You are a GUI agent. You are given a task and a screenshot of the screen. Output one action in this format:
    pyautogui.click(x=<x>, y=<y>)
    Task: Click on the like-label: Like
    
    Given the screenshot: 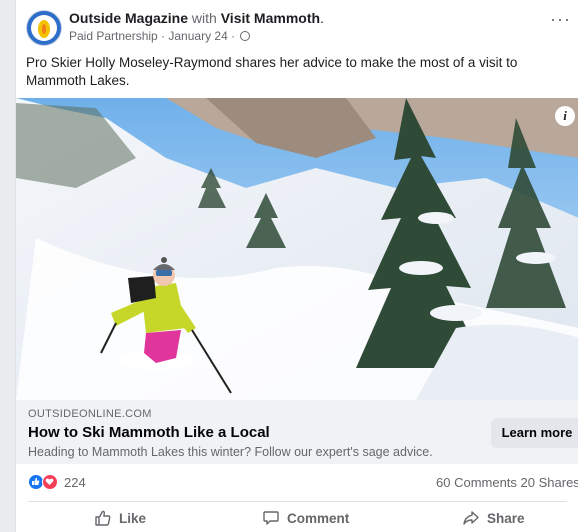 What is the action you would take?
    pyautogui.click(x=133, y=518)
    